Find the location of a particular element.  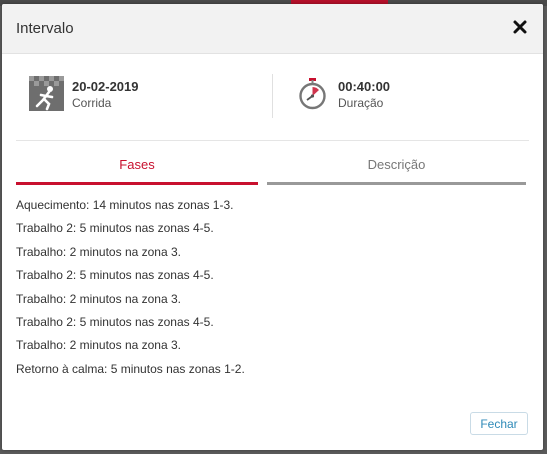

close-button: Fechar is located at coordinates (499, 423).